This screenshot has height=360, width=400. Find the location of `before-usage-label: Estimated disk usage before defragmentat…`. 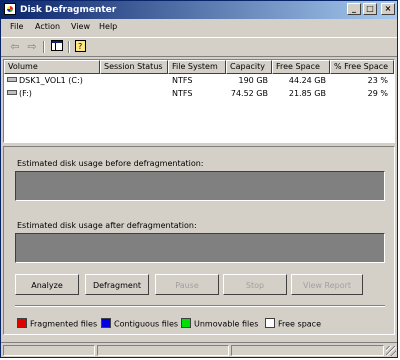

before-usage-label: Estimated disk usage before defragmentat… is located at coordinates (110, 163).